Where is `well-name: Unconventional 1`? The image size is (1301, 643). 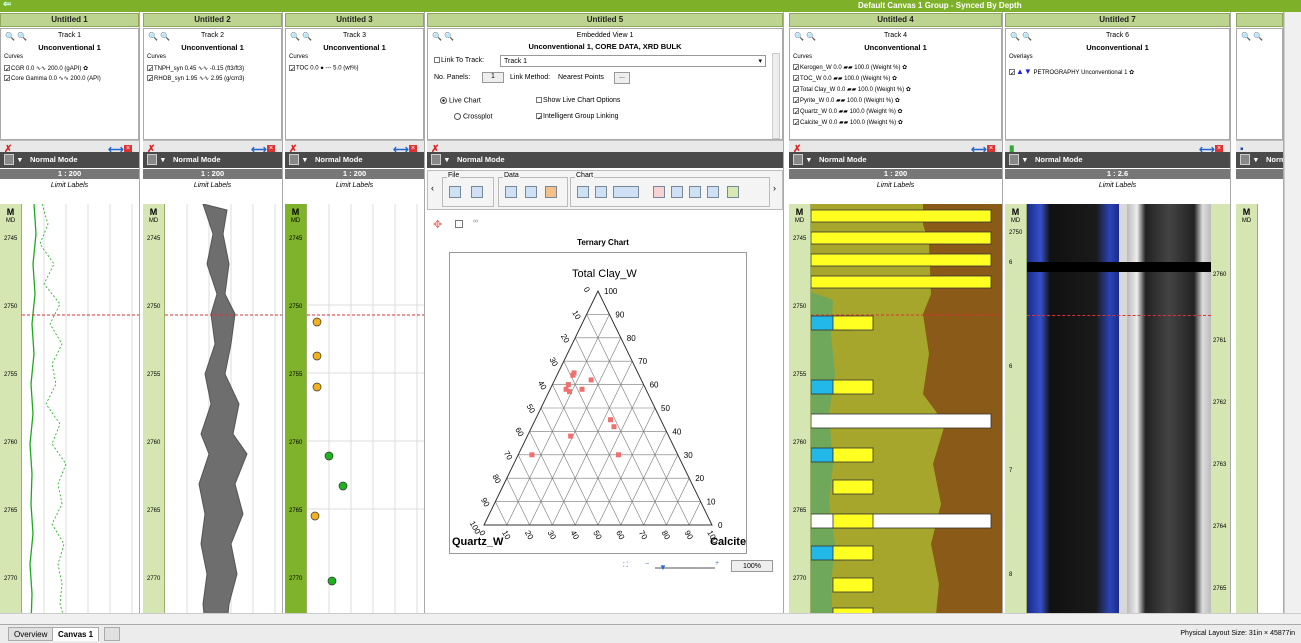
well-name: Unconventional 1 is located at coordinates (212, 47).